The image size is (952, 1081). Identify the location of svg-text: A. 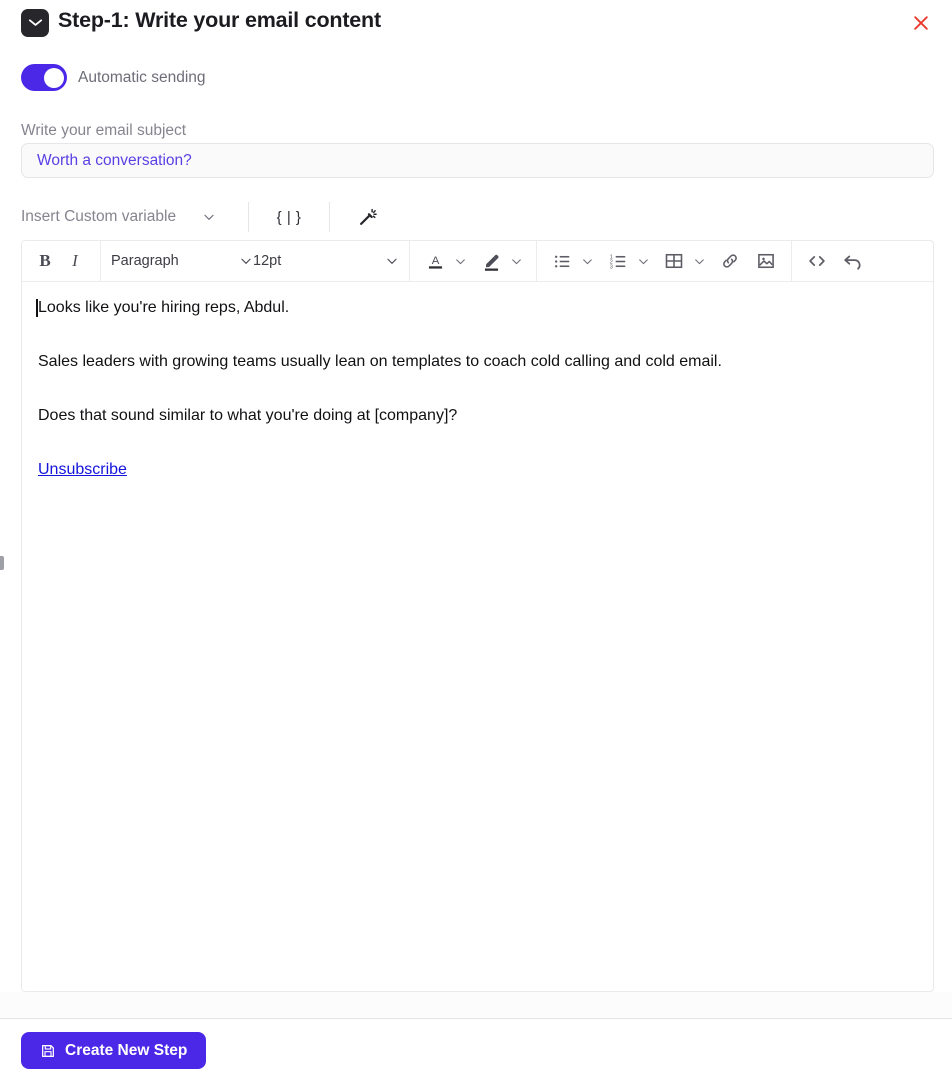
(435, 261).